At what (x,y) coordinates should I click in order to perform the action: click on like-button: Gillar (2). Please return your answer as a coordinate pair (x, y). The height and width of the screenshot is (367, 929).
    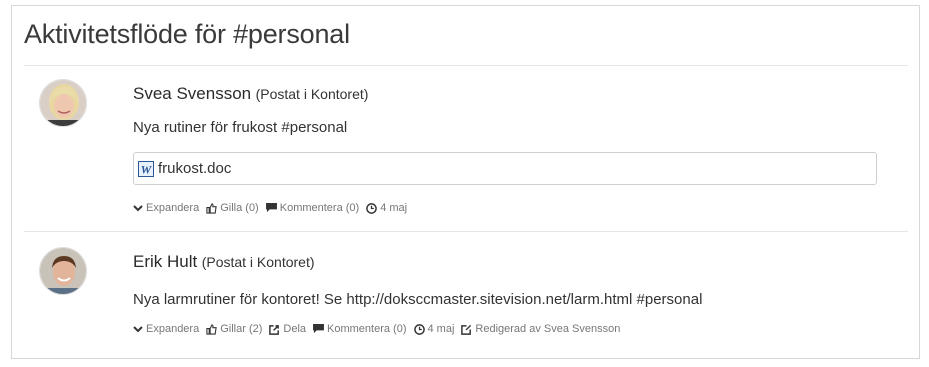
    Looking at the image, I should click on (234, 329).